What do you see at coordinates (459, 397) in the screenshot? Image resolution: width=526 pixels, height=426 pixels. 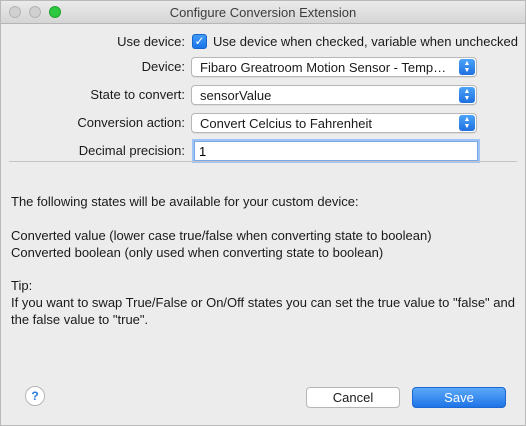 I see `save-button: Save` at bounding box center [459, 397].